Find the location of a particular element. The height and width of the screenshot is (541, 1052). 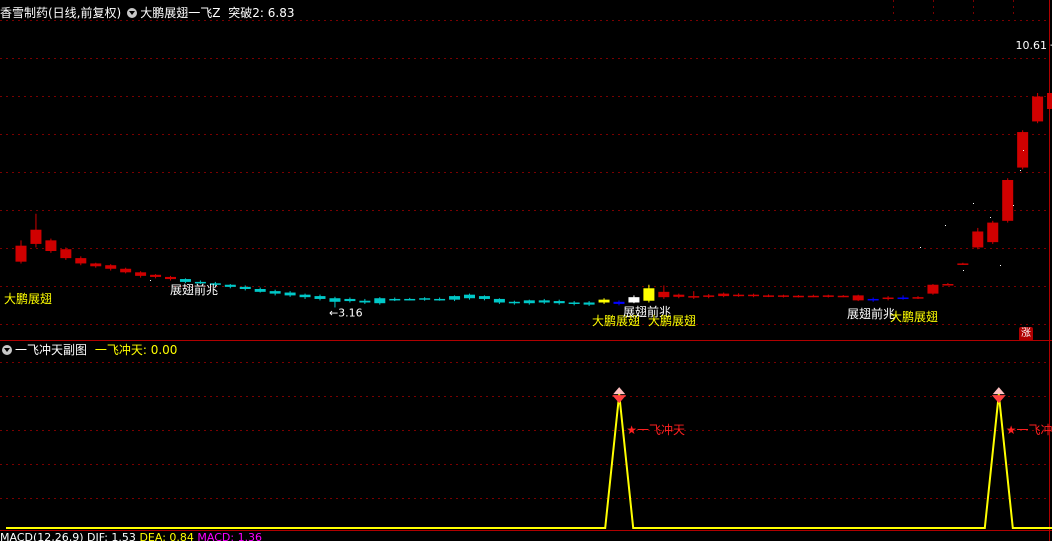

high-price-label: 10.61 ─→ is located at coordinates (1034, 45).